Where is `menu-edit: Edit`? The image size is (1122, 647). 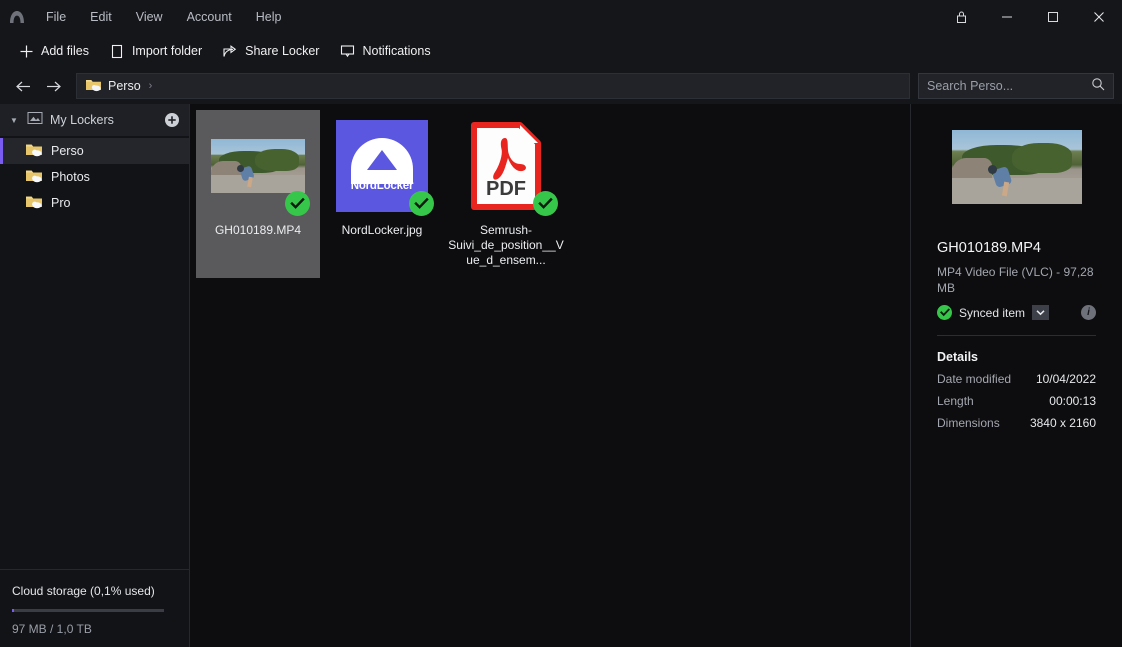 menu-edit: Edit is located at coordinates (101, 17).